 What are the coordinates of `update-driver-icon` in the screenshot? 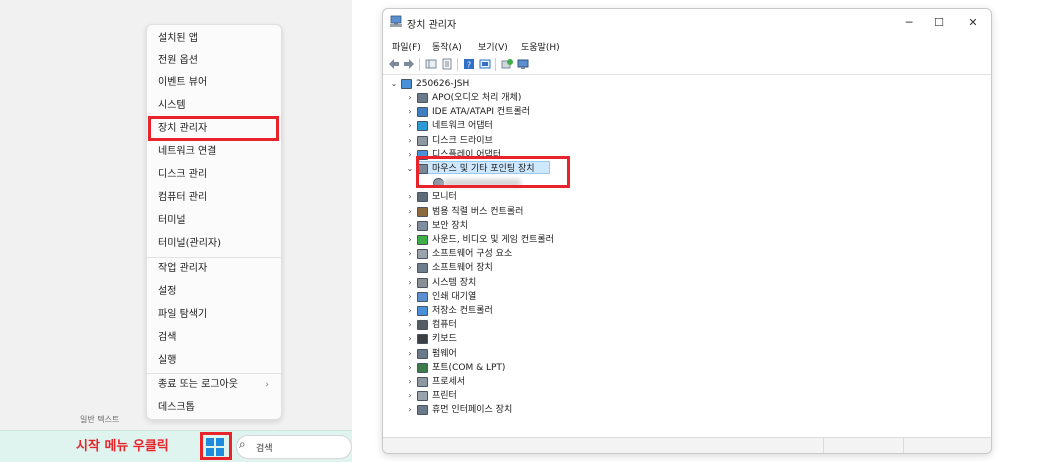 It's located at (507, 64).